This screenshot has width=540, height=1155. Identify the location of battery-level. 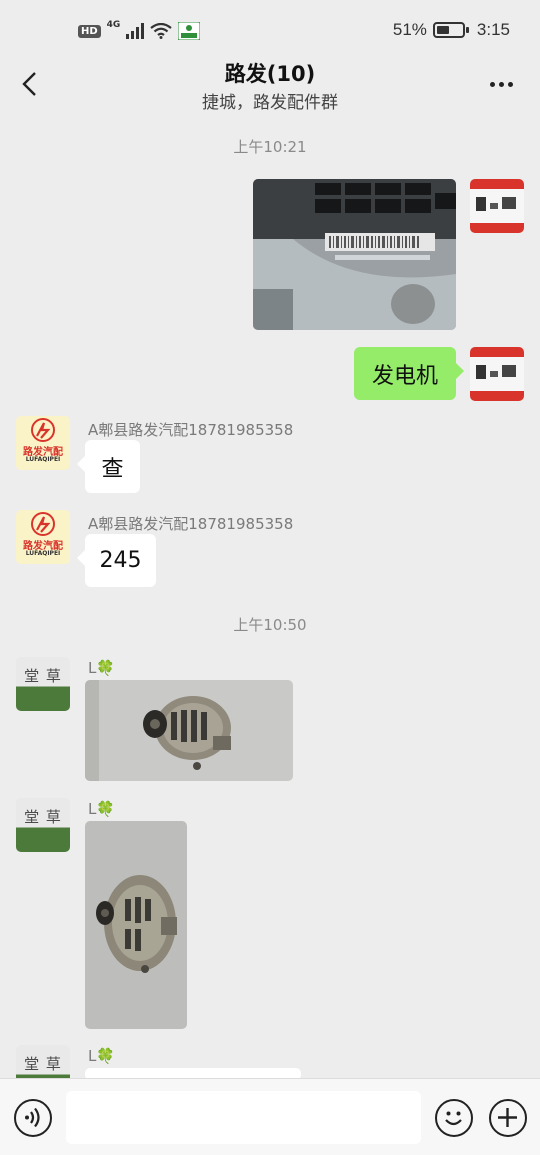
(443, 30).